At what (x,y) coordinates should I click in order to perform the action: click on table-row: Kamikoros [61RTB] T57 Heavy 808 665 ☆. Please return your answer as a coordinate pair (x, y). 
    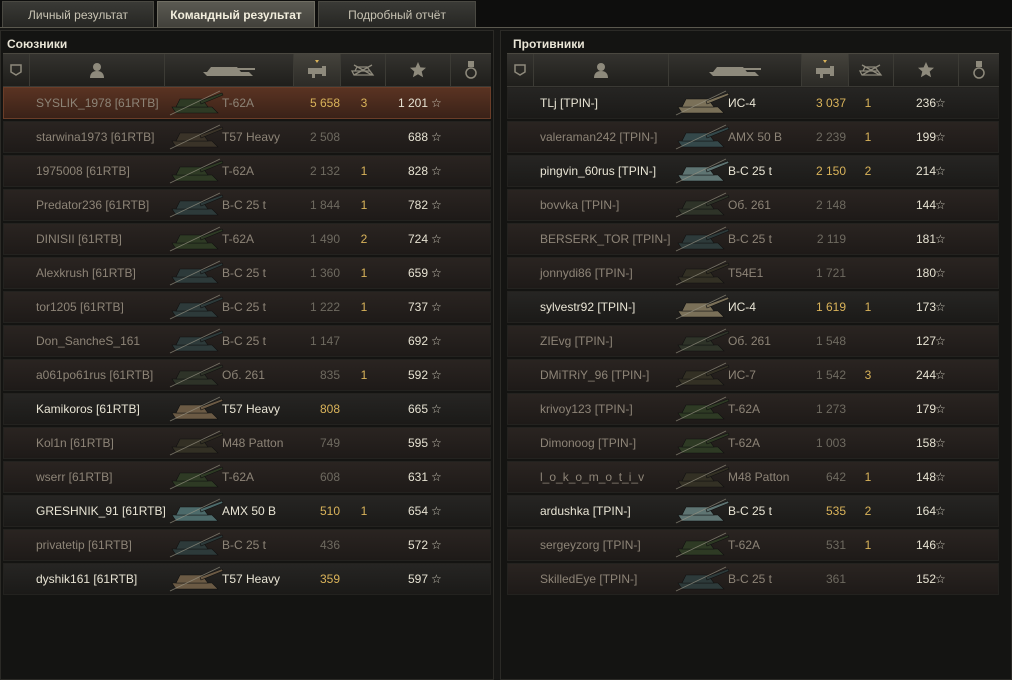
    Looking at the image, I should click on (247, 409).